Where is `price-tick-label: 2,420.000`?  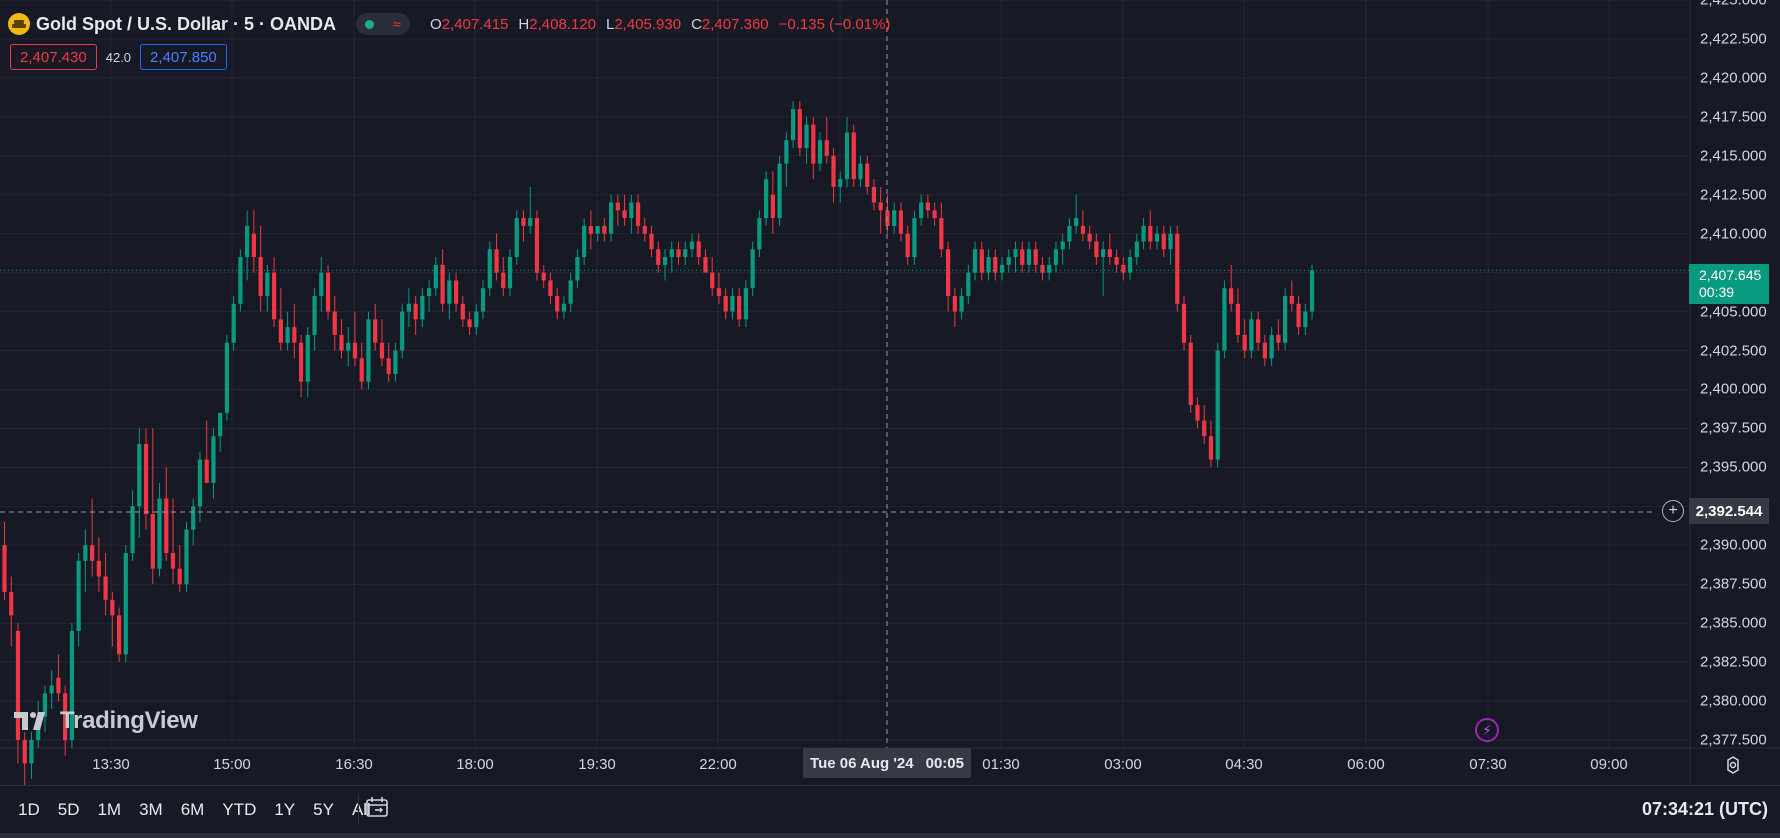
price-tick-label: 2,420.000 is located at coordinates (1733, 78).